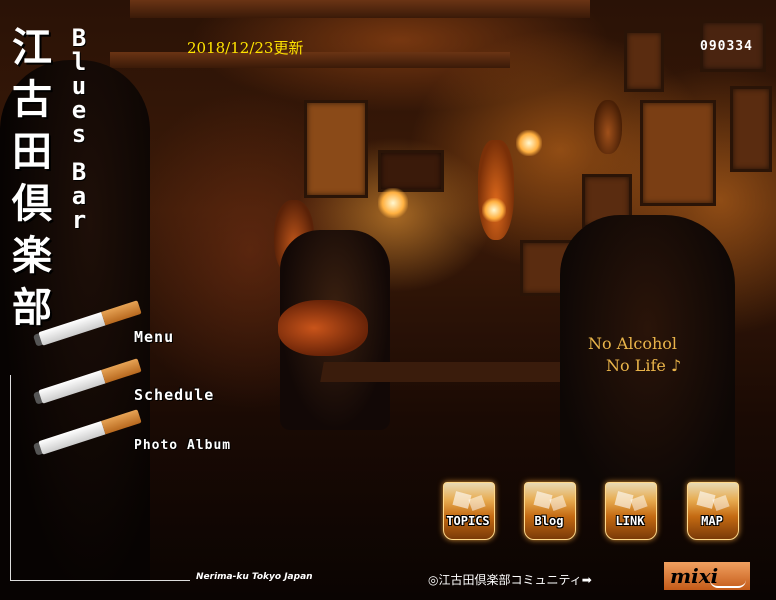 The height and width of the screenshot is (600, 776). Describe the element at coordinates (79, 134) in the screenshot. I see `subtitle-char: s` at that location.